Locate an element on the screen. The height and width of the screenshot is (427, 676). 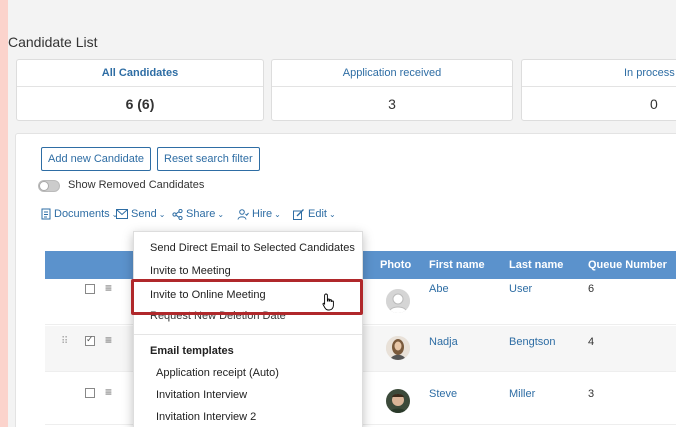
first-name-cell: Nadja is located at coordinates (443, 342).